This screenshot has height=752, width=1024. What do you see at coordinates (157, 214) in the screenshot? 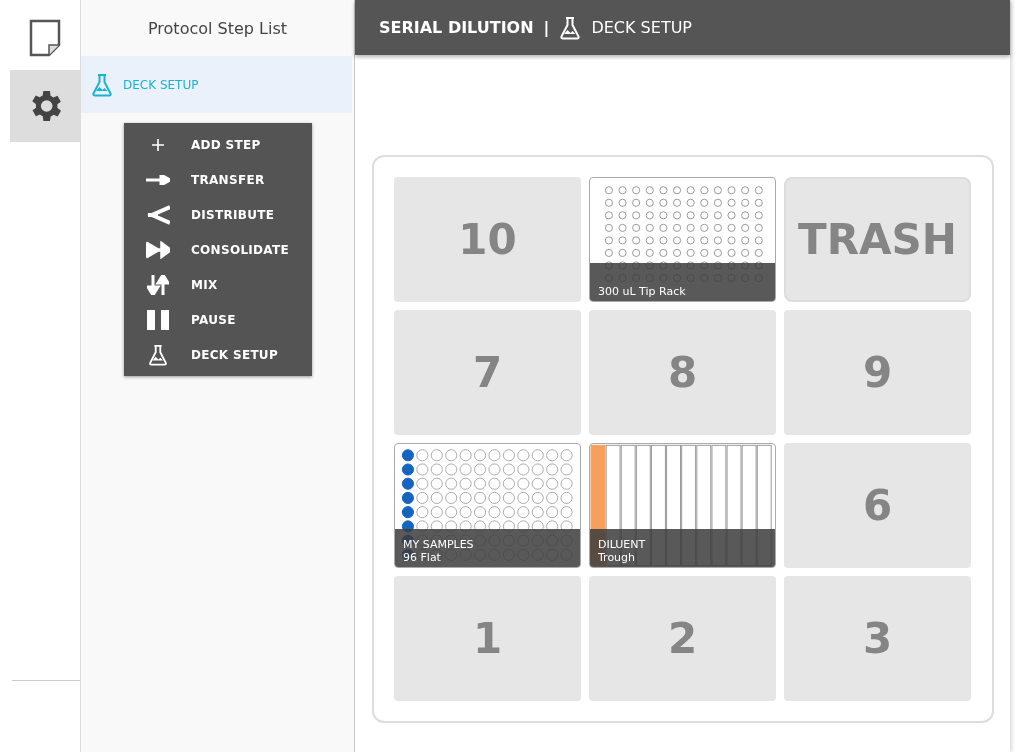
I see `distribute-icon` at bounding box center [157, 214].